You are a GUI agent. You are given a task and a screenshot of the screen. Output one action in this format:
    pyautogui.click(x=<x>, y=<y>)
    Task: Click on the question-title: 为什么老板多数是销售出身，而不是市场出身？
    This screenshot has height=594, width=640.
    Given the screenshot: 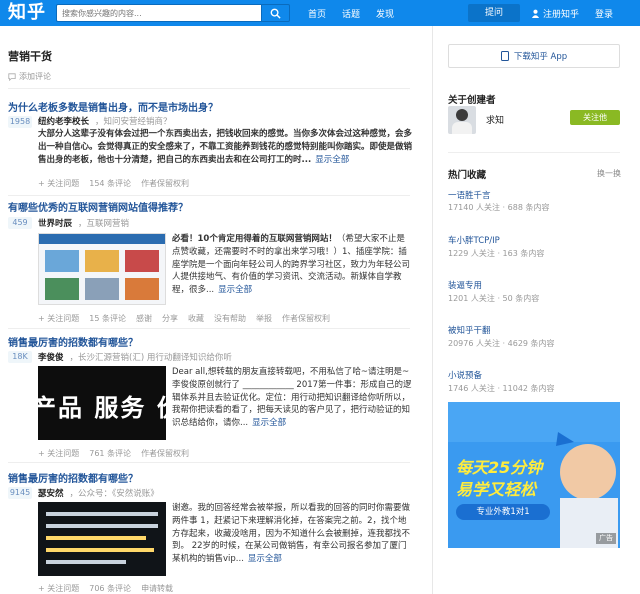 What is the action you would take?
    pyautogui.click(x=113, y=106)
    